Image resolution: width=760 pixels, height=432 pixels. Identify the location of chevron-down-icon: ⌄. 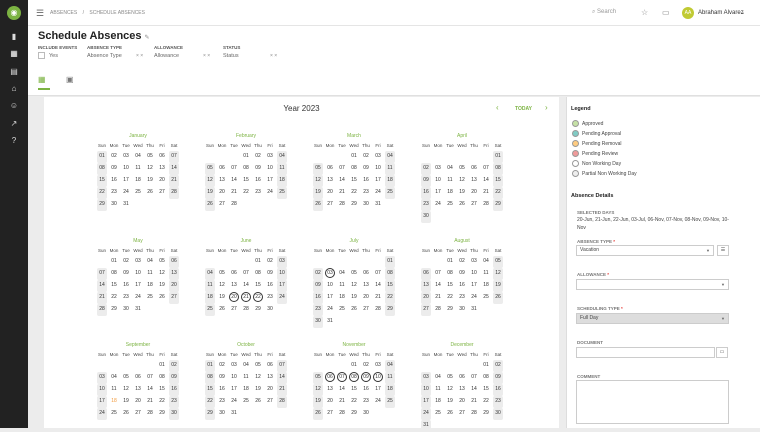
(742, 12).